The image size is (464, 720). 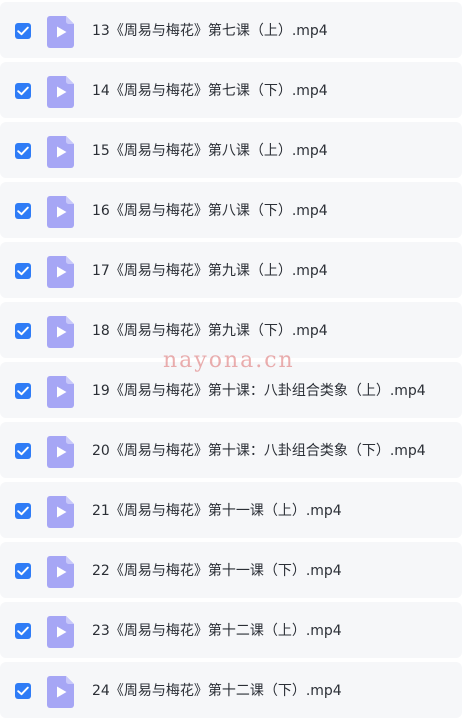 I want to click on file-name: 14《周易与梅花》第七课（下）.mp4, so click(x=210, y=91).